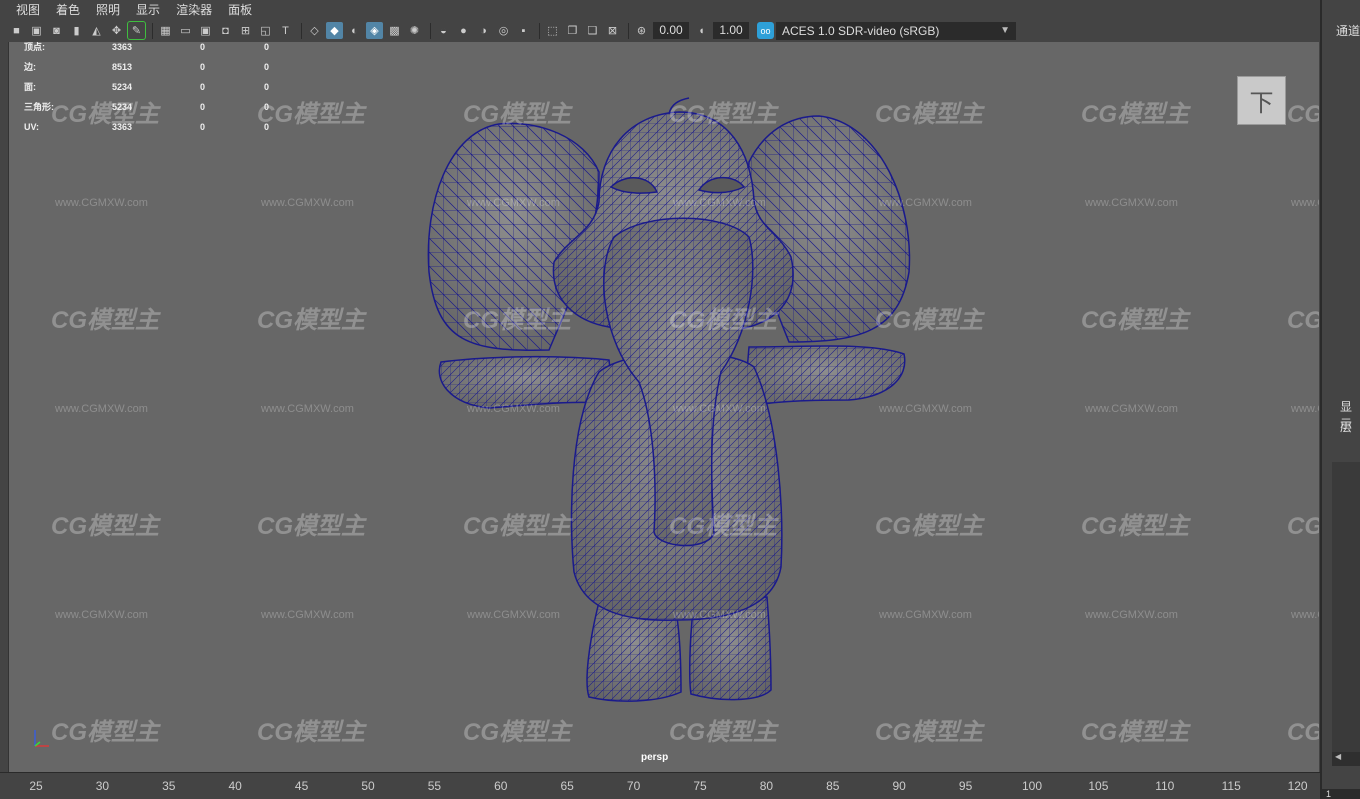 This screenshot has width=1360, height=799. What do you see at coordinates (165, 30) in the screenshot?
I see `grid-icon: ▦` at bounding box center [165, 30].